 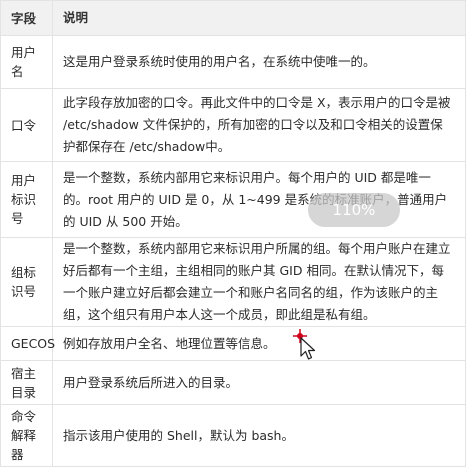 I want to click on table-header-row: 字段 说明, so click(x=233, y=18).